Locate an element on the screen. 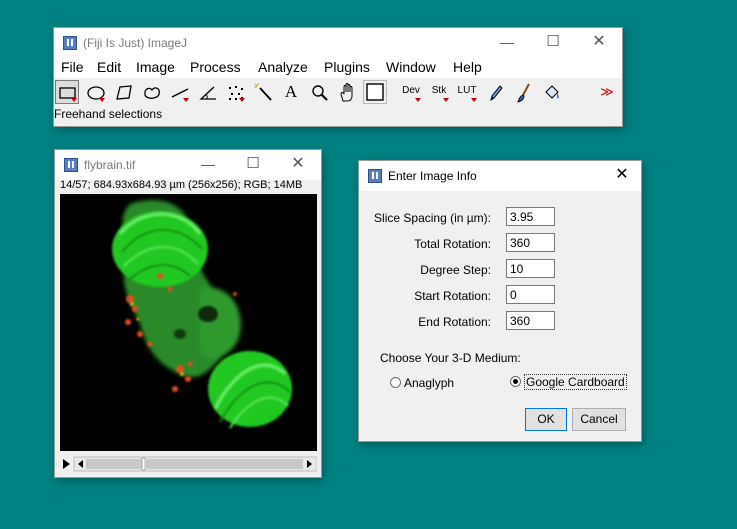 This screenshot has width=737, height=529. slice-scroller is located at coordinates (189, 464).